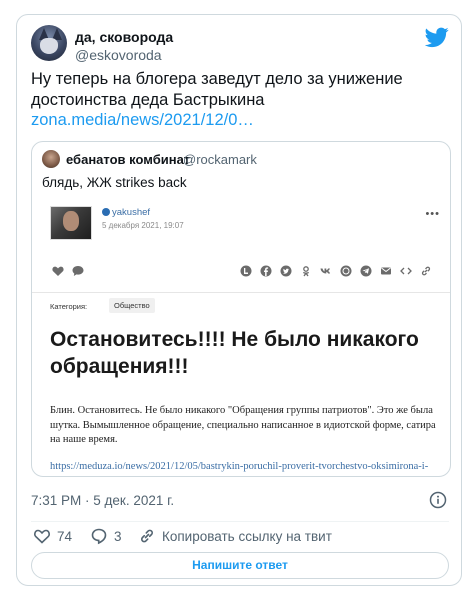 This screenshot has height=600, width=476. Describe the element at coordinates (132, 305) in the screenshot. I see `lj-category-tag: Общество` at that location.